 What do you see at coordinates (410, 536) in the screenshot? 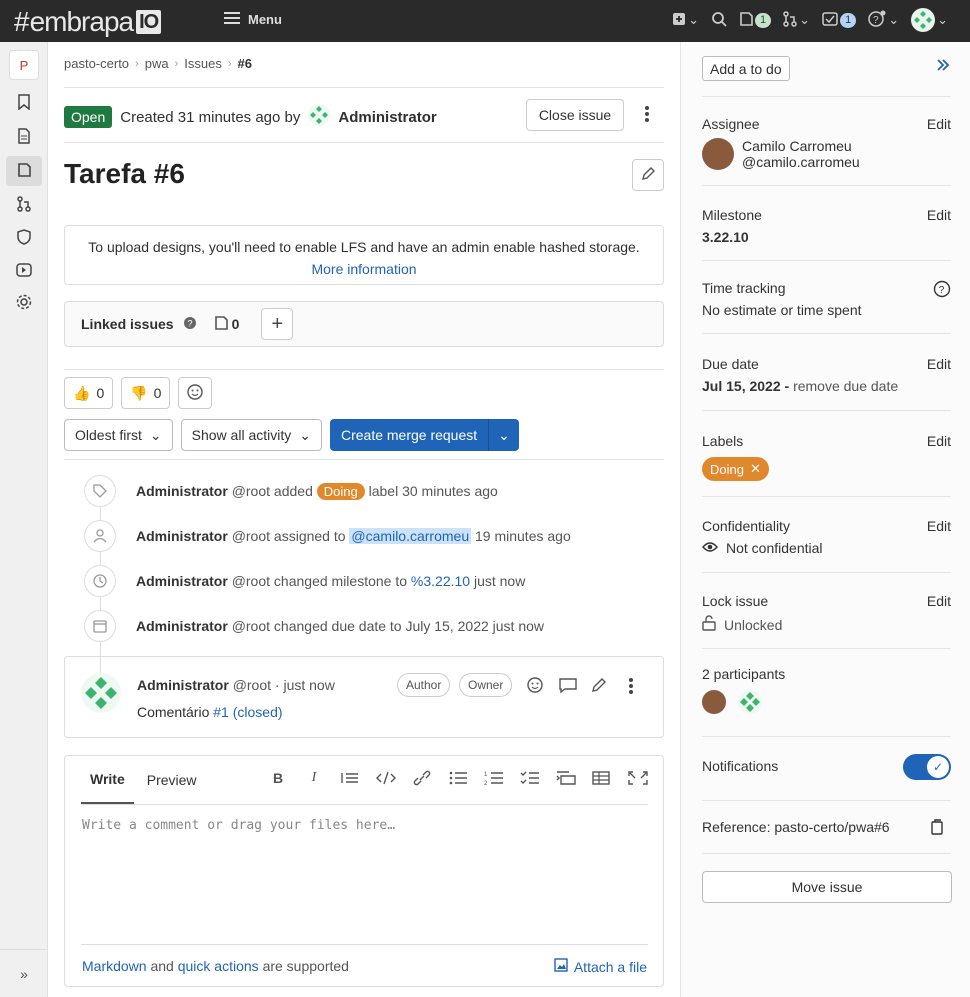
I see `user-mention-link: @camilo.carromeu` at bounding box center [410, 536].